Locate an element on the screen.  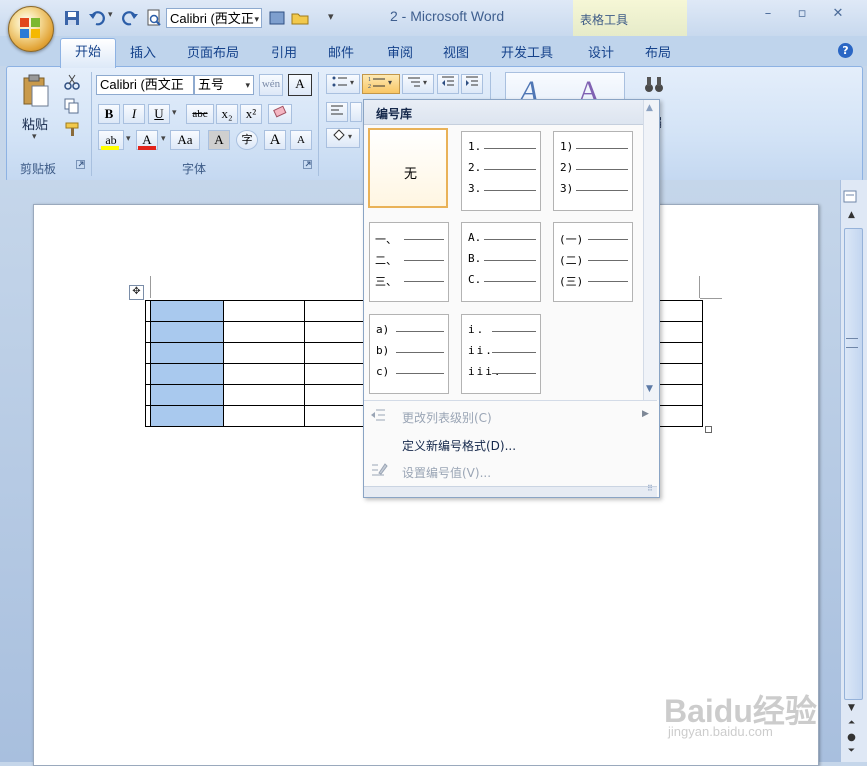
numbering-button: 1 2 ▾ is located at coordinates (381, 84).